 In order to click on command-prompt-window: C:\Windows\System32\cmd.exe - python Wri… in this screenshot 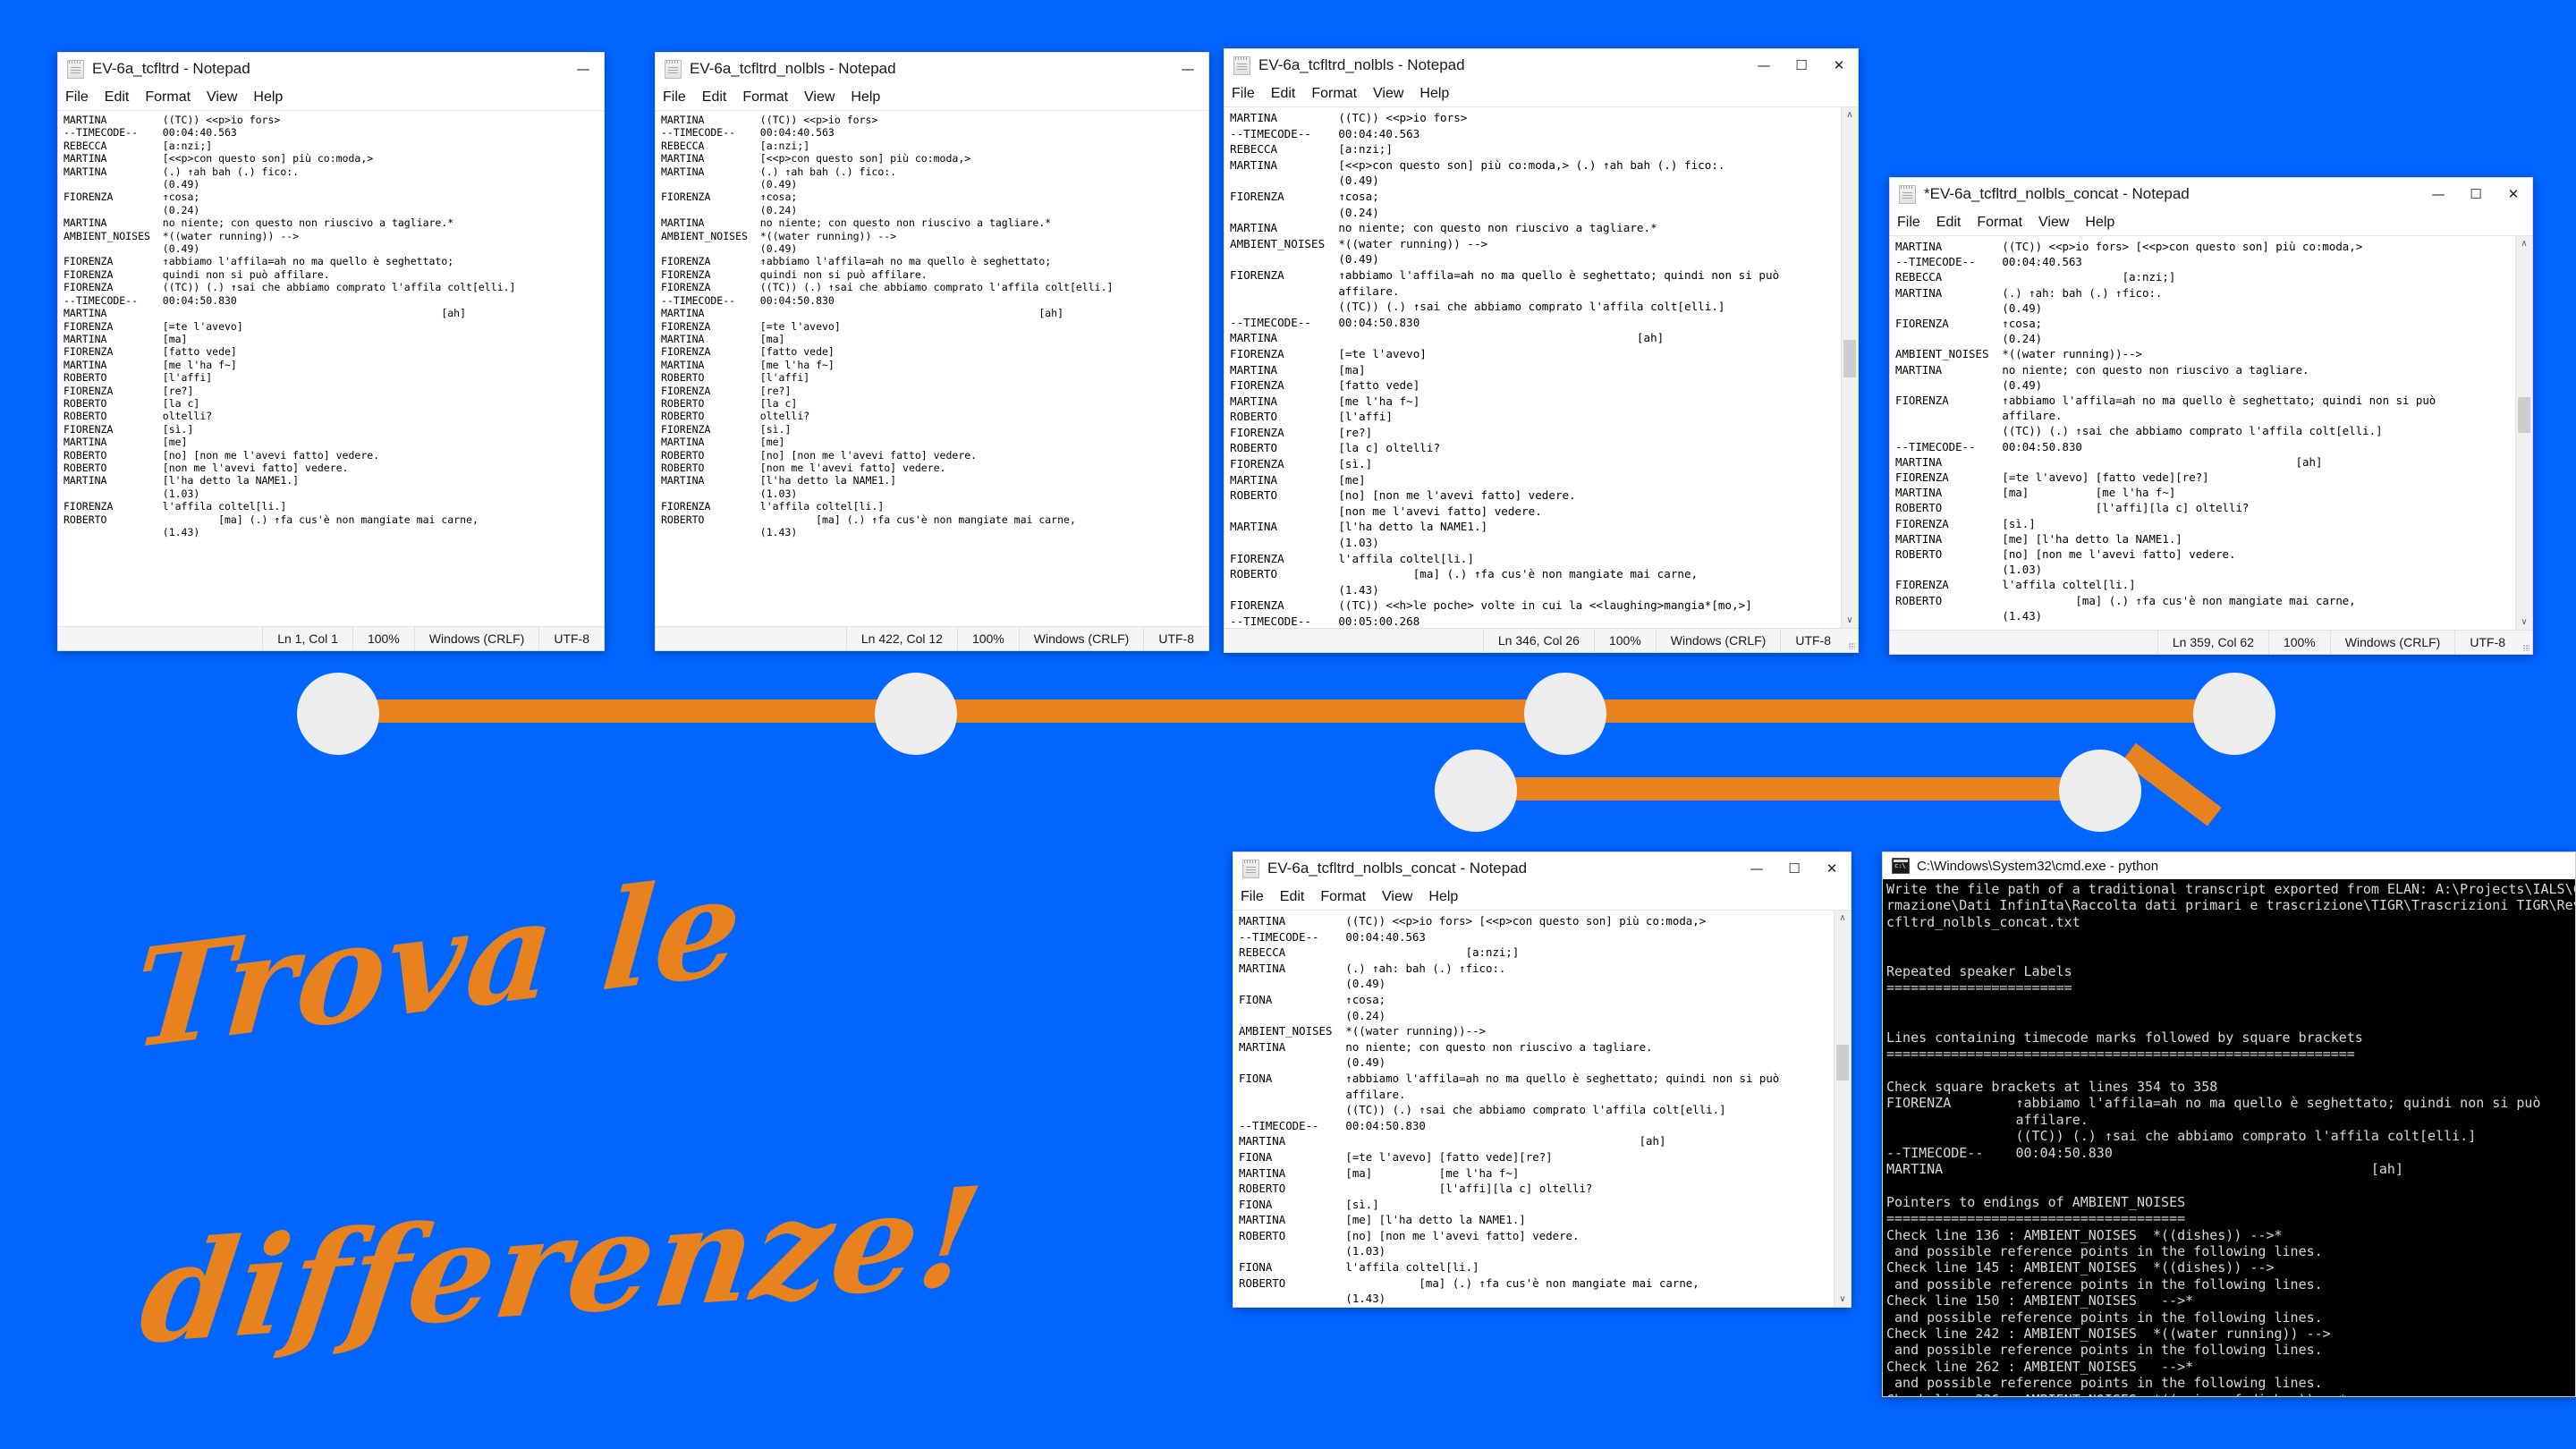, I will do `click(2229, 1124)`.